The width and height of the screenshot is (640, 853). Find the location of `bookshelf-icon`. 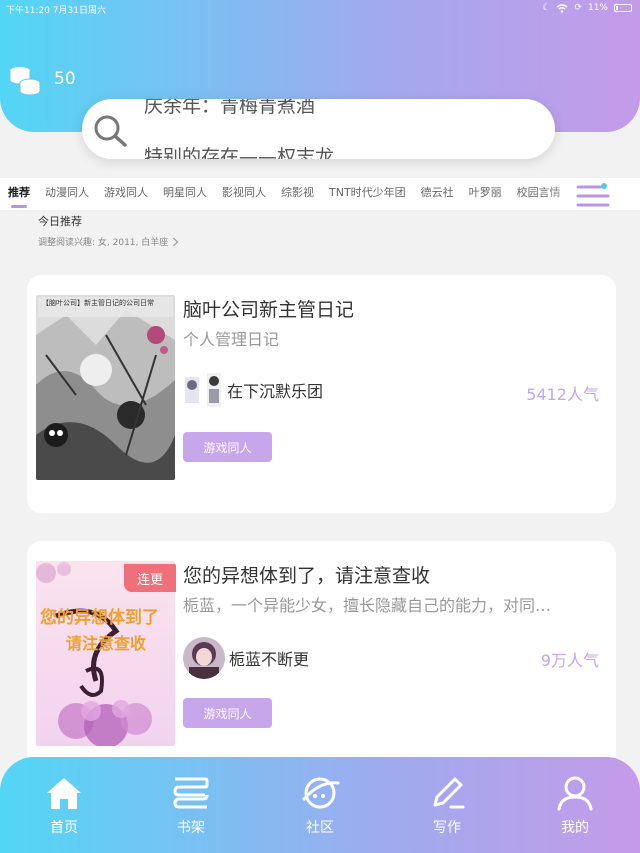

bookshelf-icon is located at coordinates (191, 793).